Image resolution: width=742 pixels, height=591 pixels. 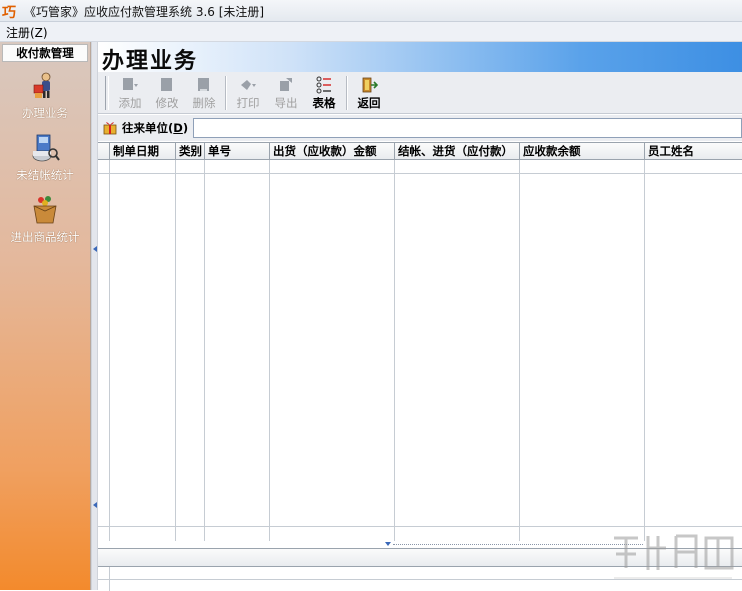 What do you see at coordinates (388, 544) in the screenshot?
I see `collapse-down-arrow-icon` at bounding box center [388, 544].